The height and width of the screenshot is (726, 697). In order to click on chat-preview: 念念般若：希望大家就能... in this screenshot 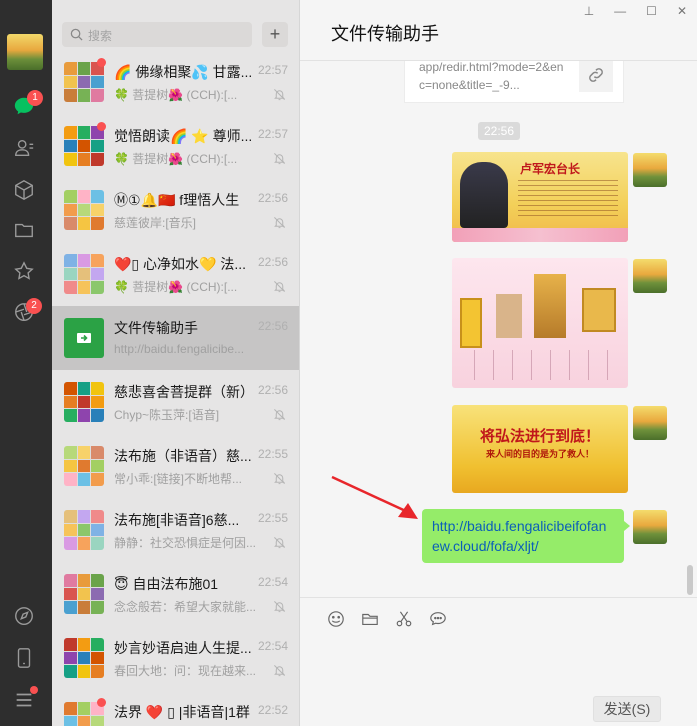, I will do `click(185, 607)`.